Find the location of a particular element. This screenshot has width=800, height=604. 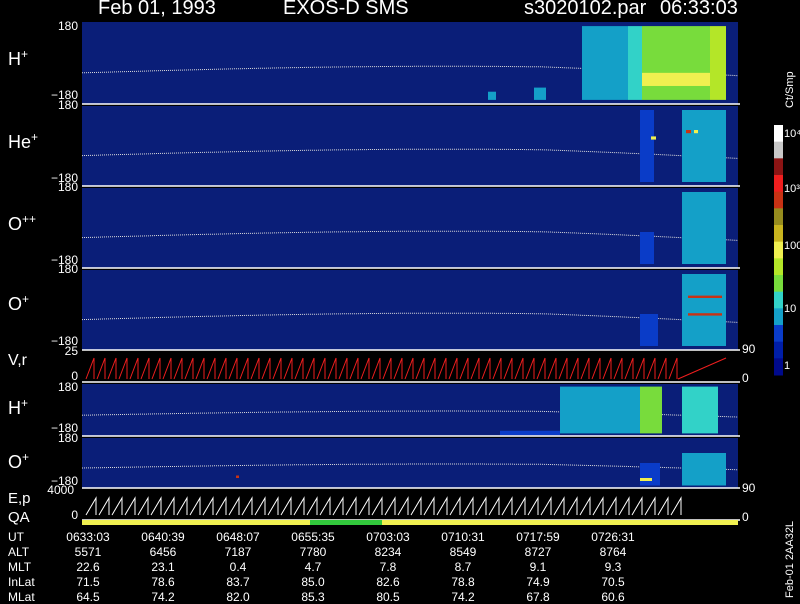

panel-label-o-plus: O+ is located at coordinates (19, 303).